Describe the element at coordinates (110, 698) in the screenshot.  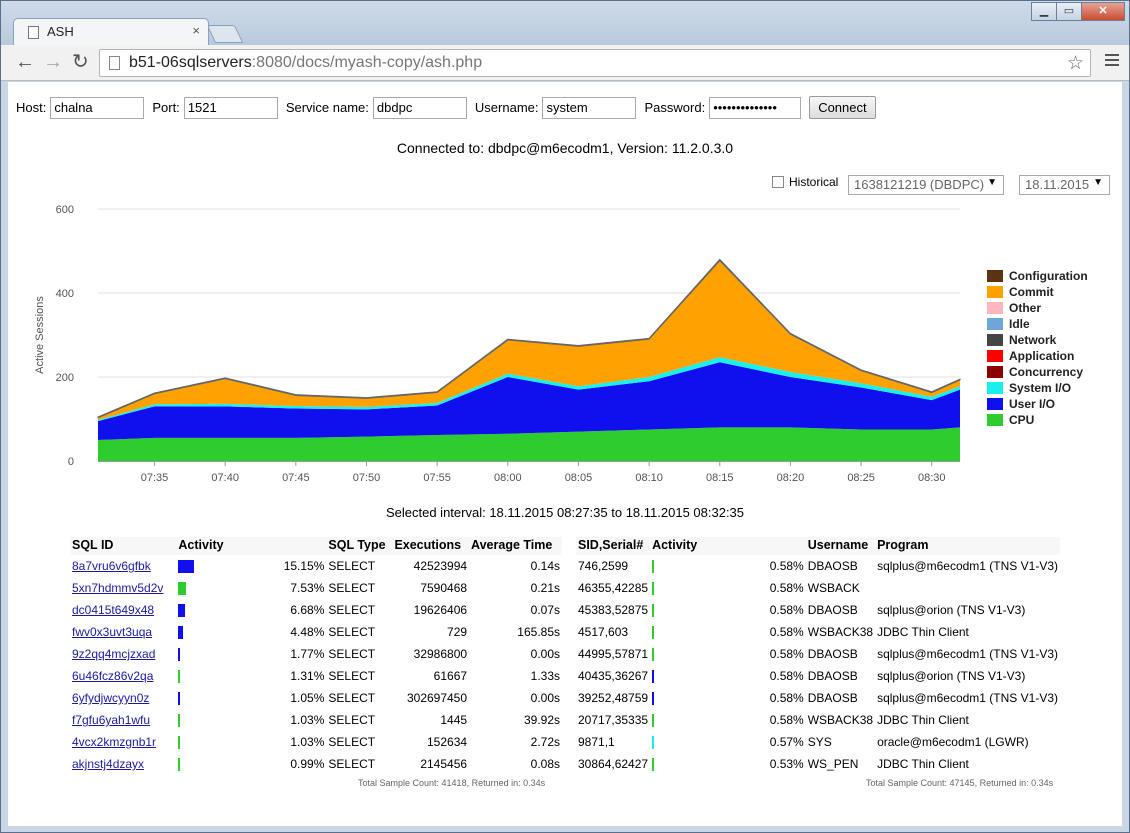
I see `sql-id-link: 6yfydjwcyyn0z` at that location.